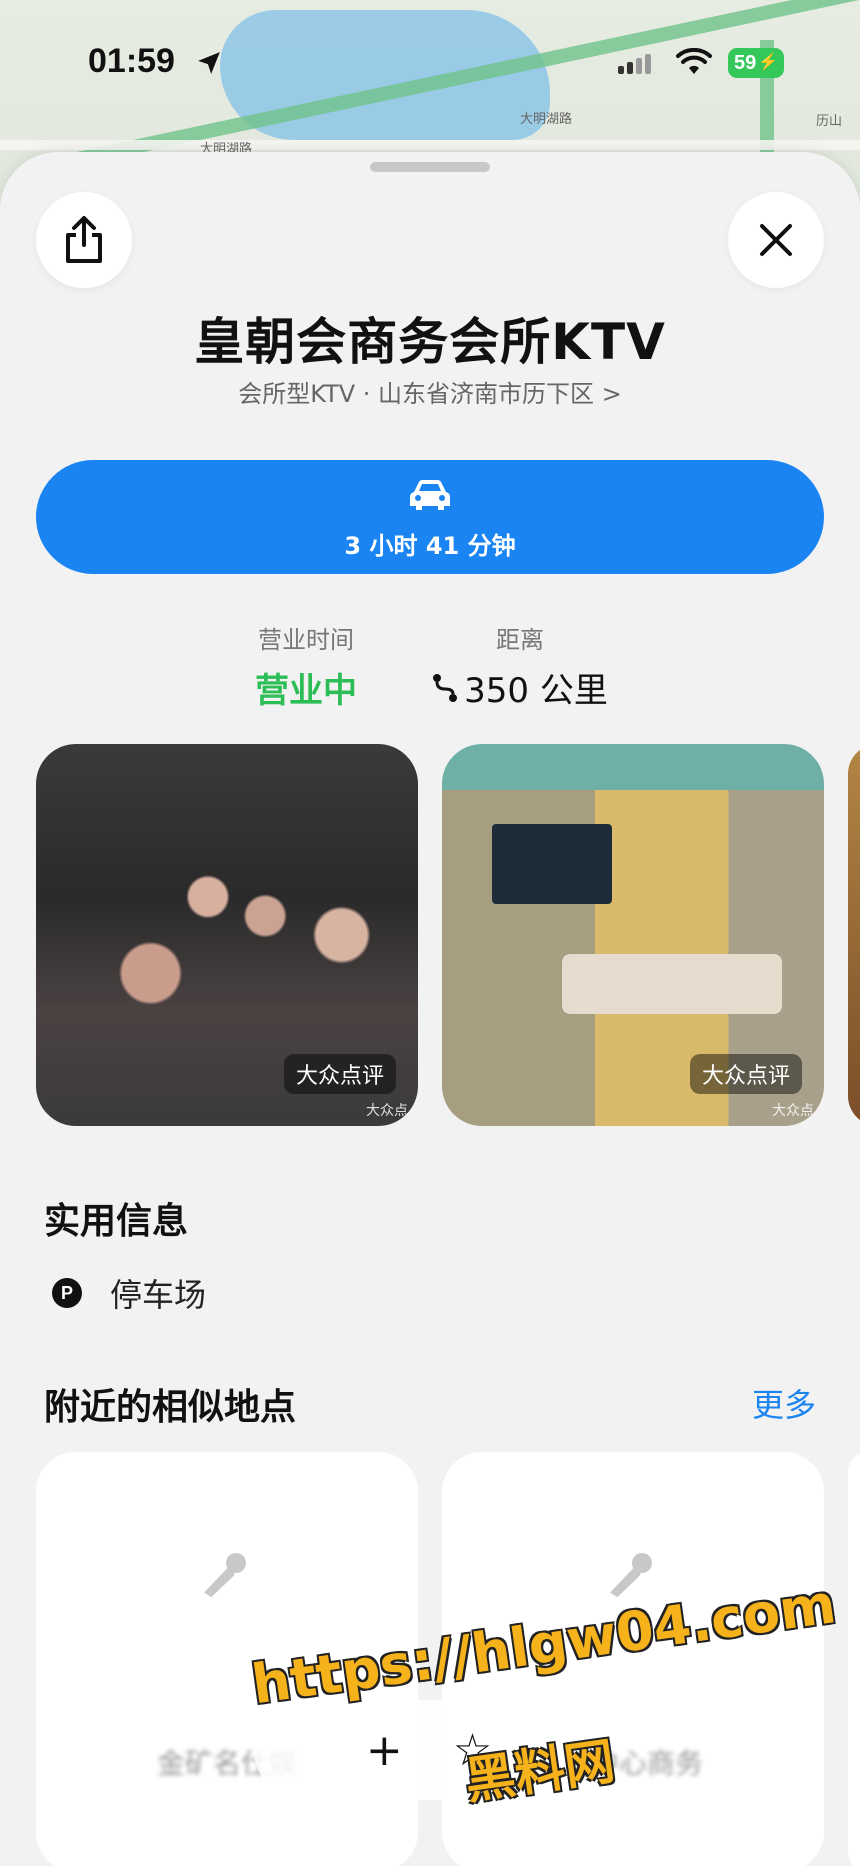 Image resolution: width=860 pixels, height=1866 pixels. Describe the element at coordinates (430, 145) in the screenshot. I see `road` at that location.